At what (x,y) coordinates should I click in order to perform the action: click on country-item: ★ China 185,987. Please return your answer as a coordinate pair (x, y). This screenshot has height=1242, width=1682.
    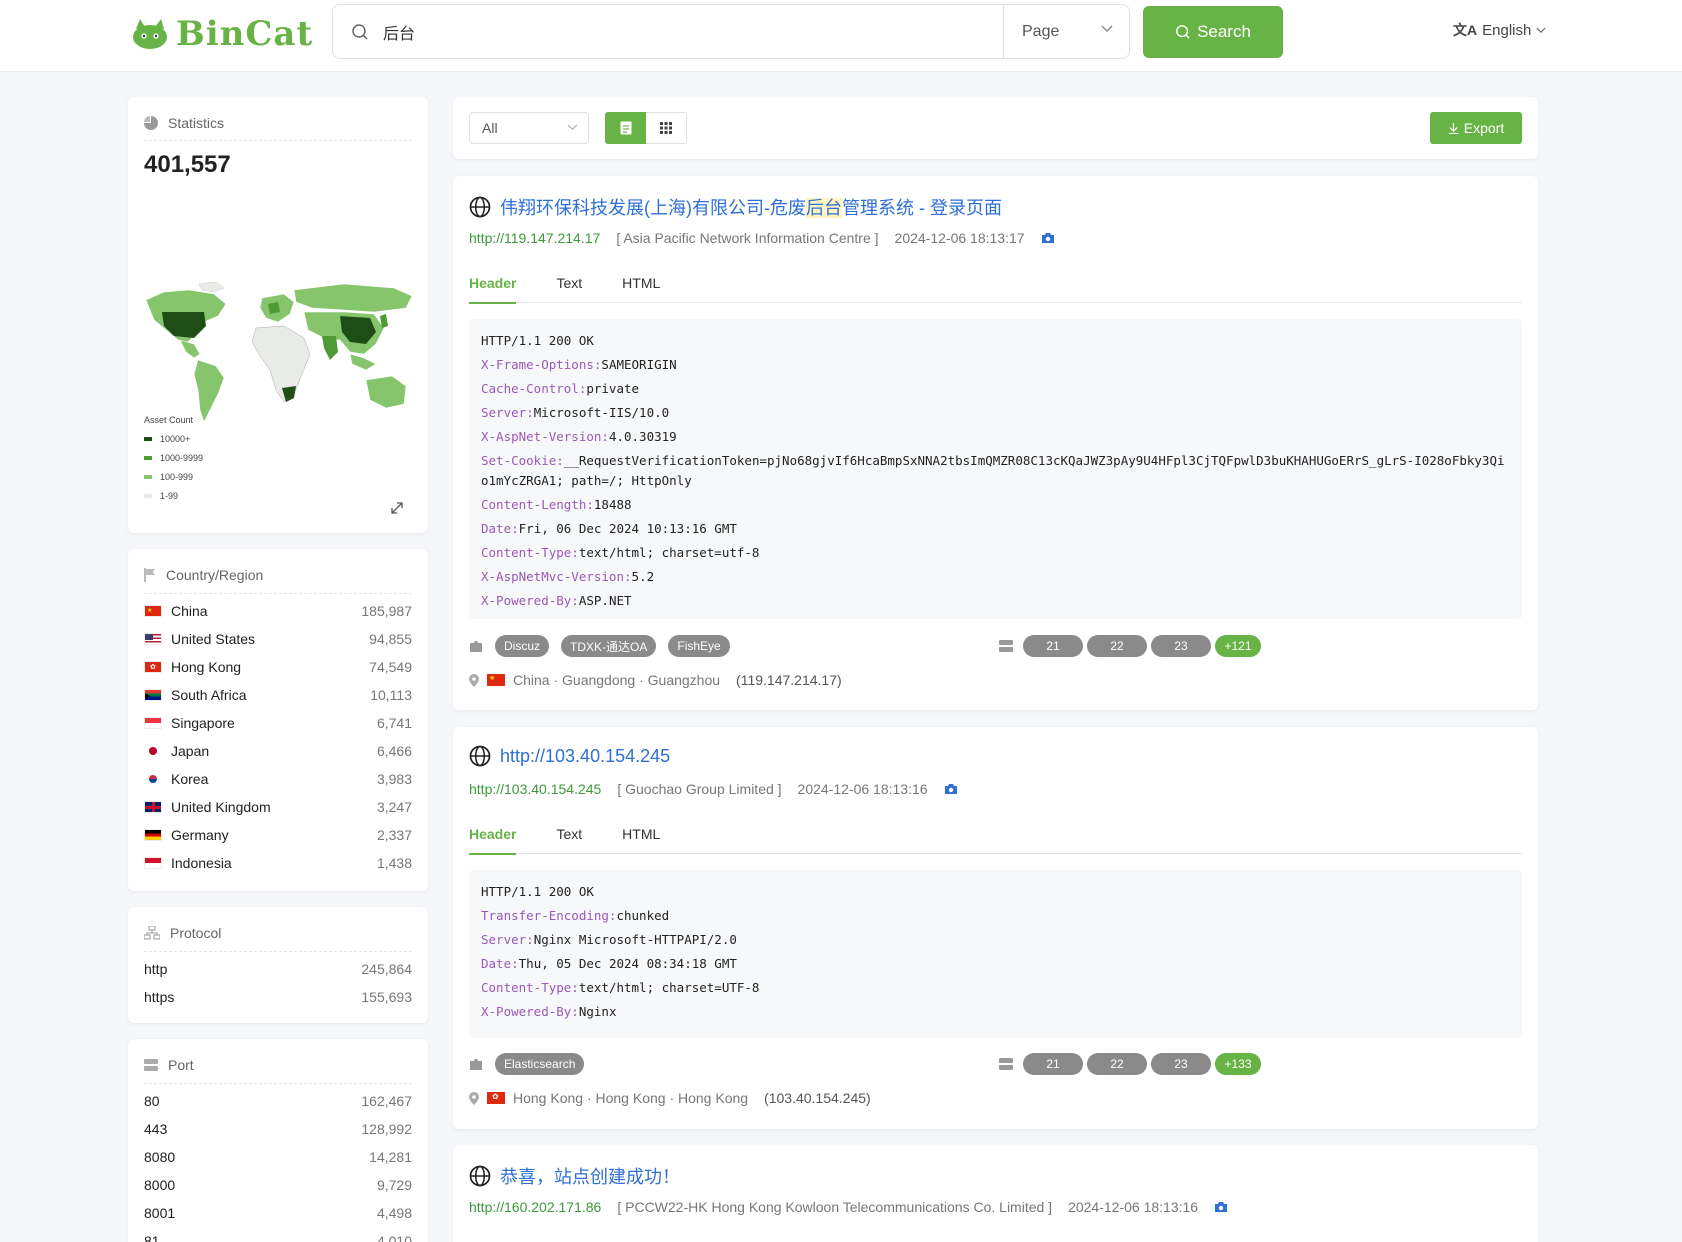
    Looking at the image, I should click on (278, 611).